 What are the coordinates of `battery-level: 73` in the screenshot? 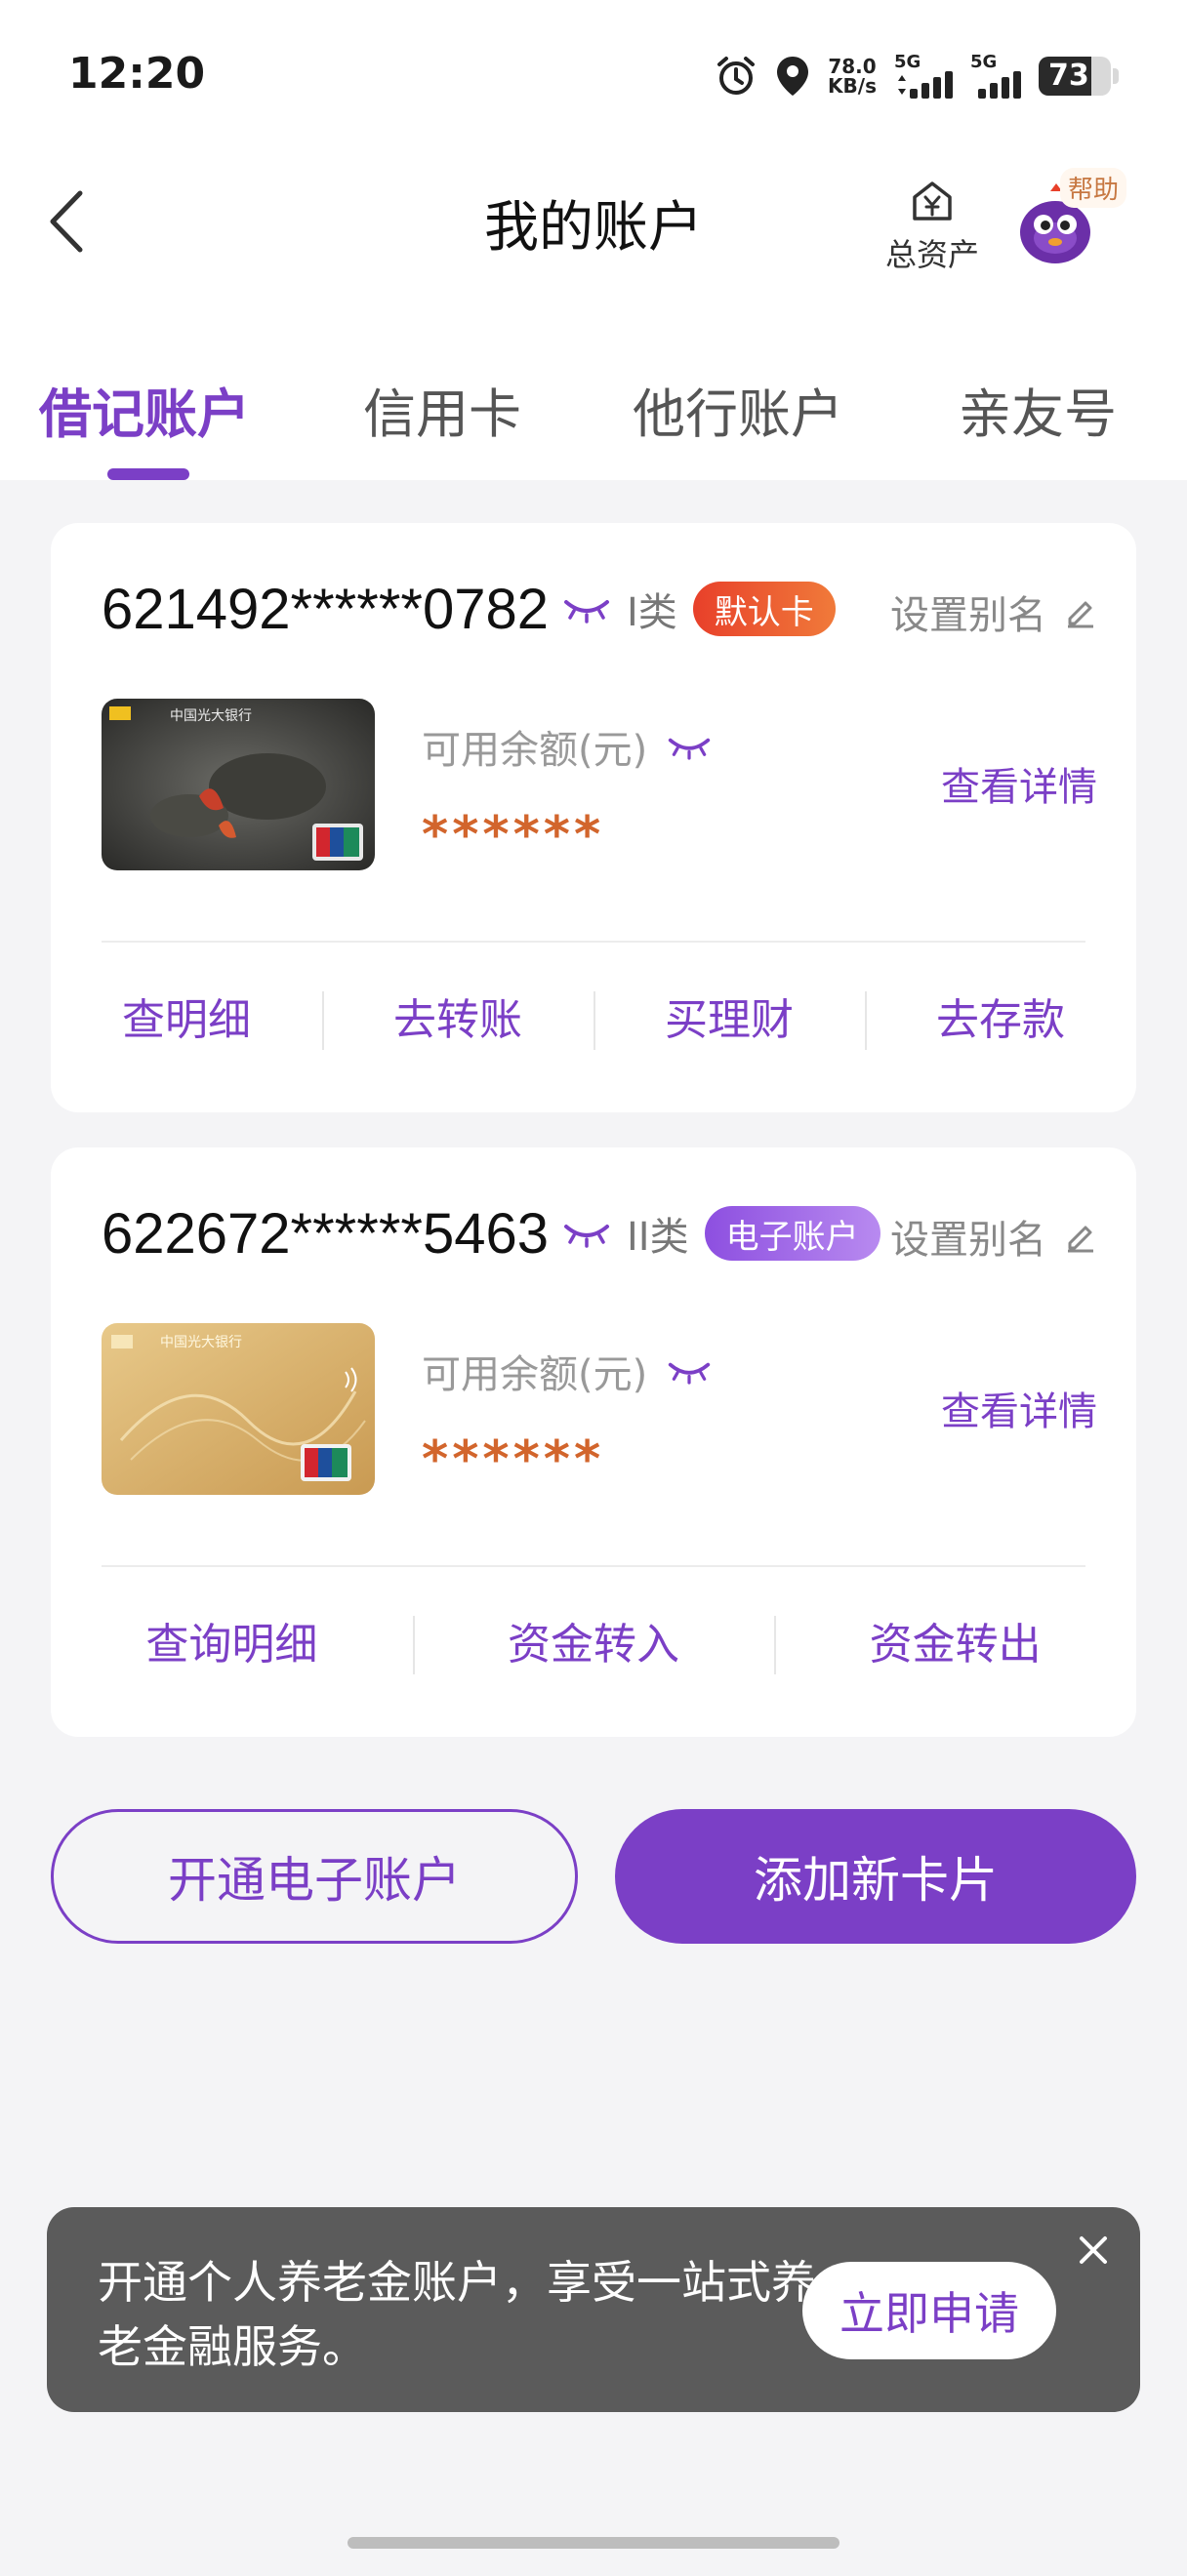 It's located at (1068, 76).